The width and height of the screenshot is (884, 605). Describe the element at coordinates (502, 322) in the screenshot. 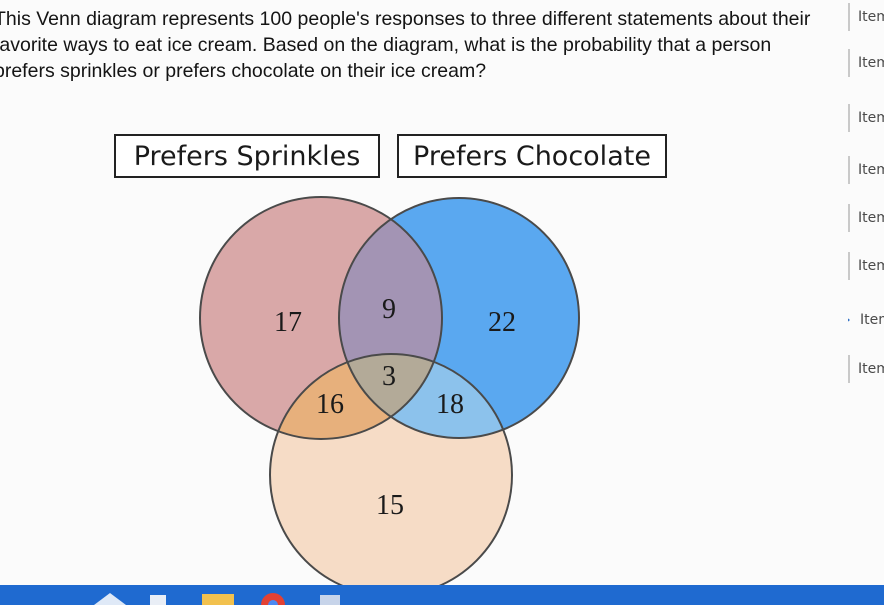

I see `venn-value-chocolate-only: 22` at that location.